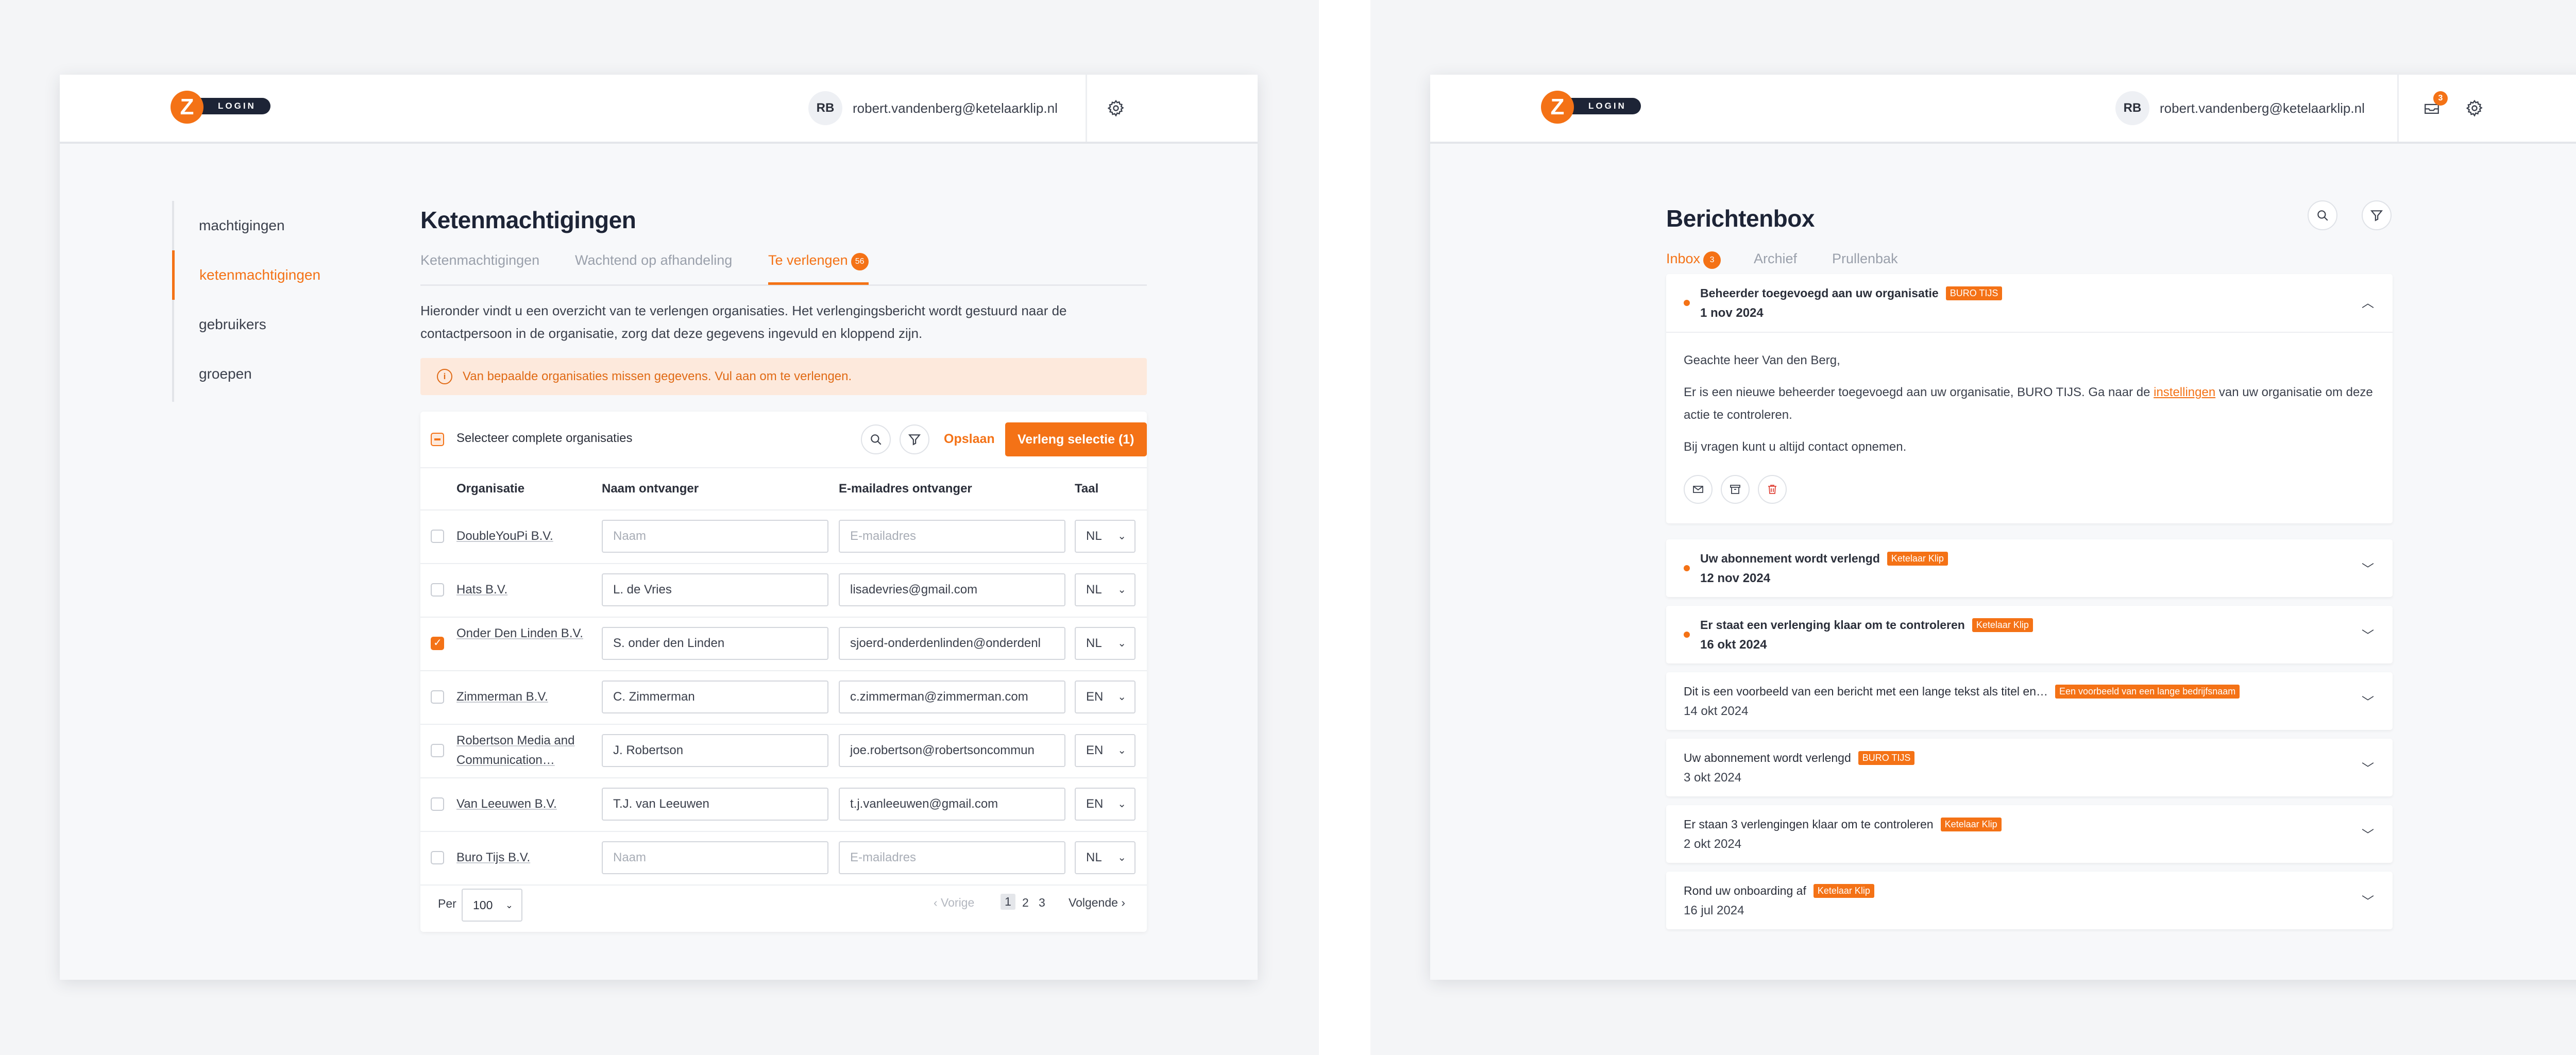 This screenshot has height=1055, width=2576. I want to click on recipient-email-input: sjoerd-onderdenlinden@onderdenl, so click(952, 643).